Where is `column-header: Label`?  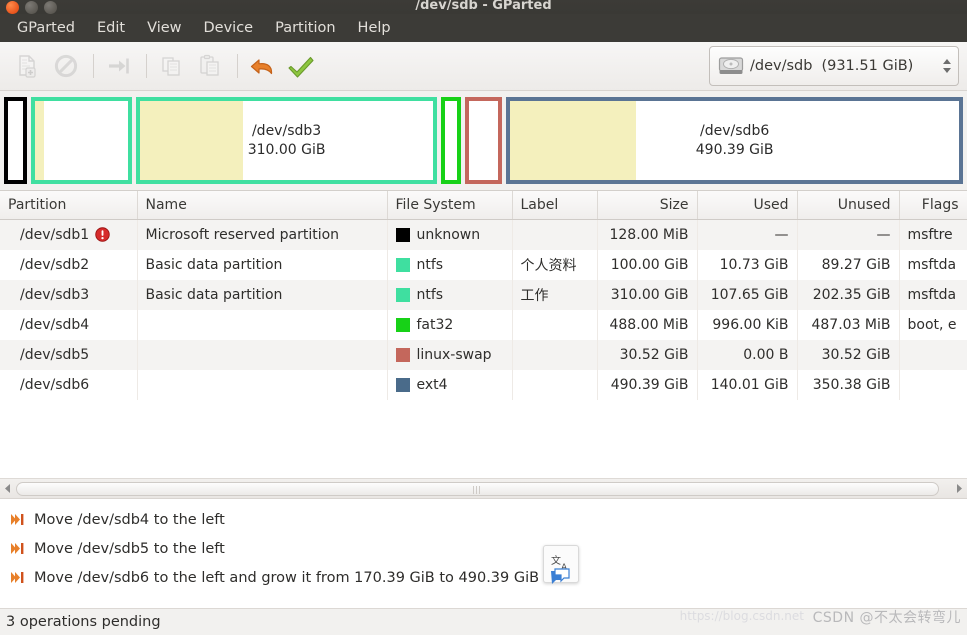 column-header: Label is located at coordinates (555, 205).